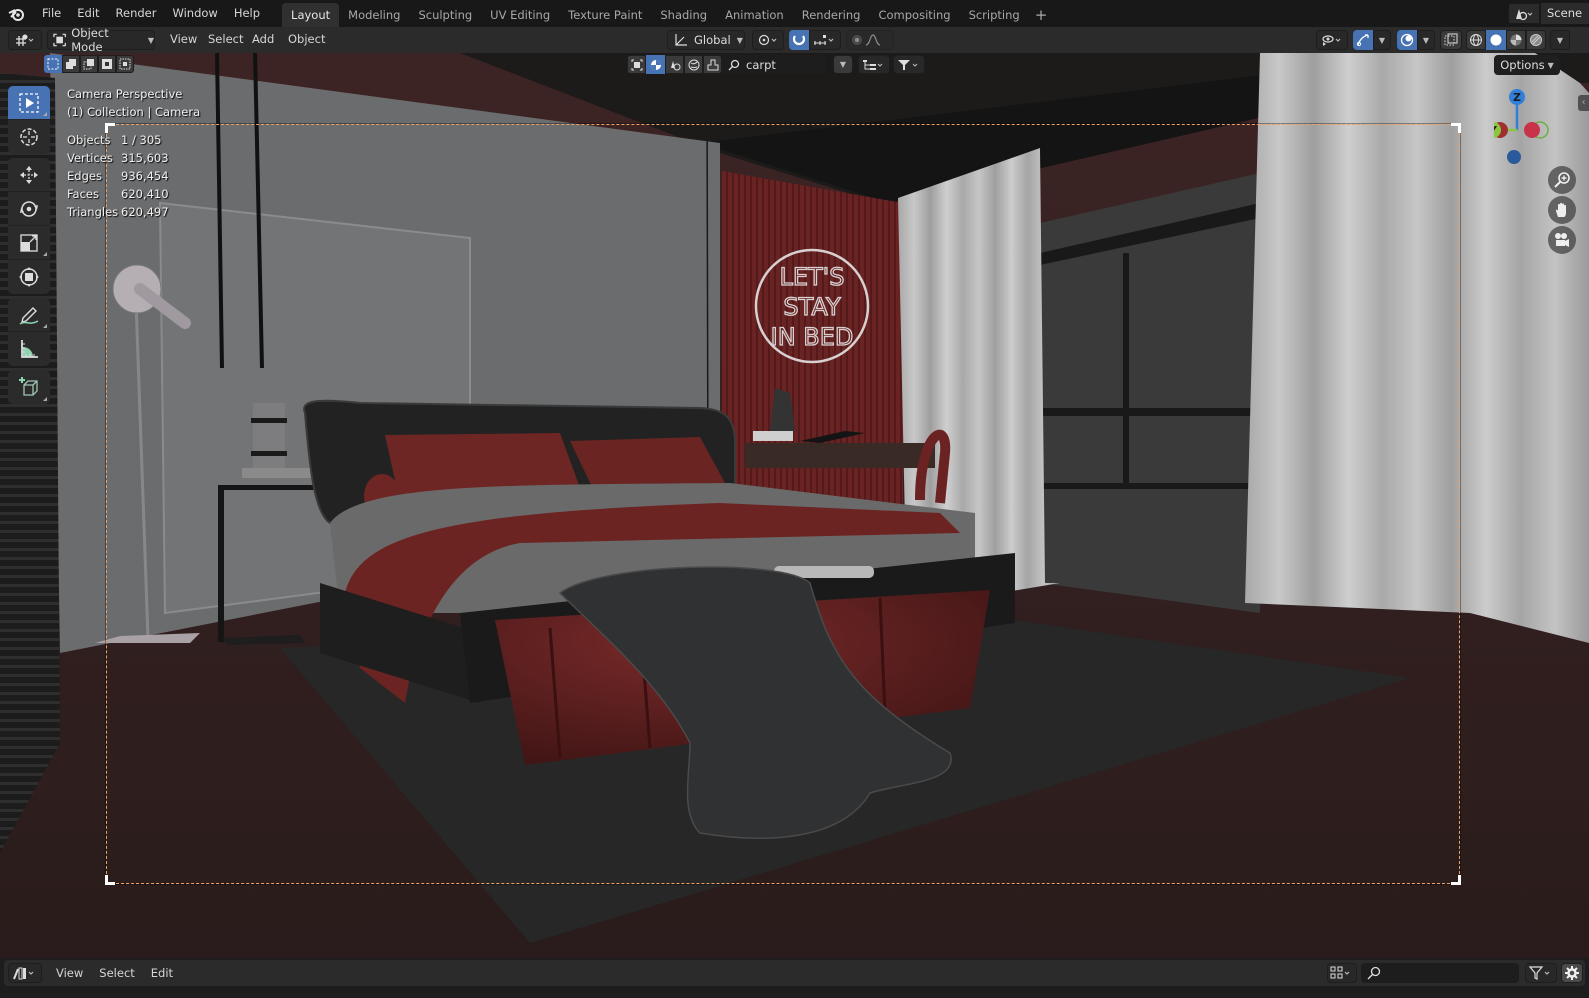 The image size is (1589, 998). Describe the element at coordinates (116, 973) in the screenshot. I see `timeline-menu-select: Select` at that location.